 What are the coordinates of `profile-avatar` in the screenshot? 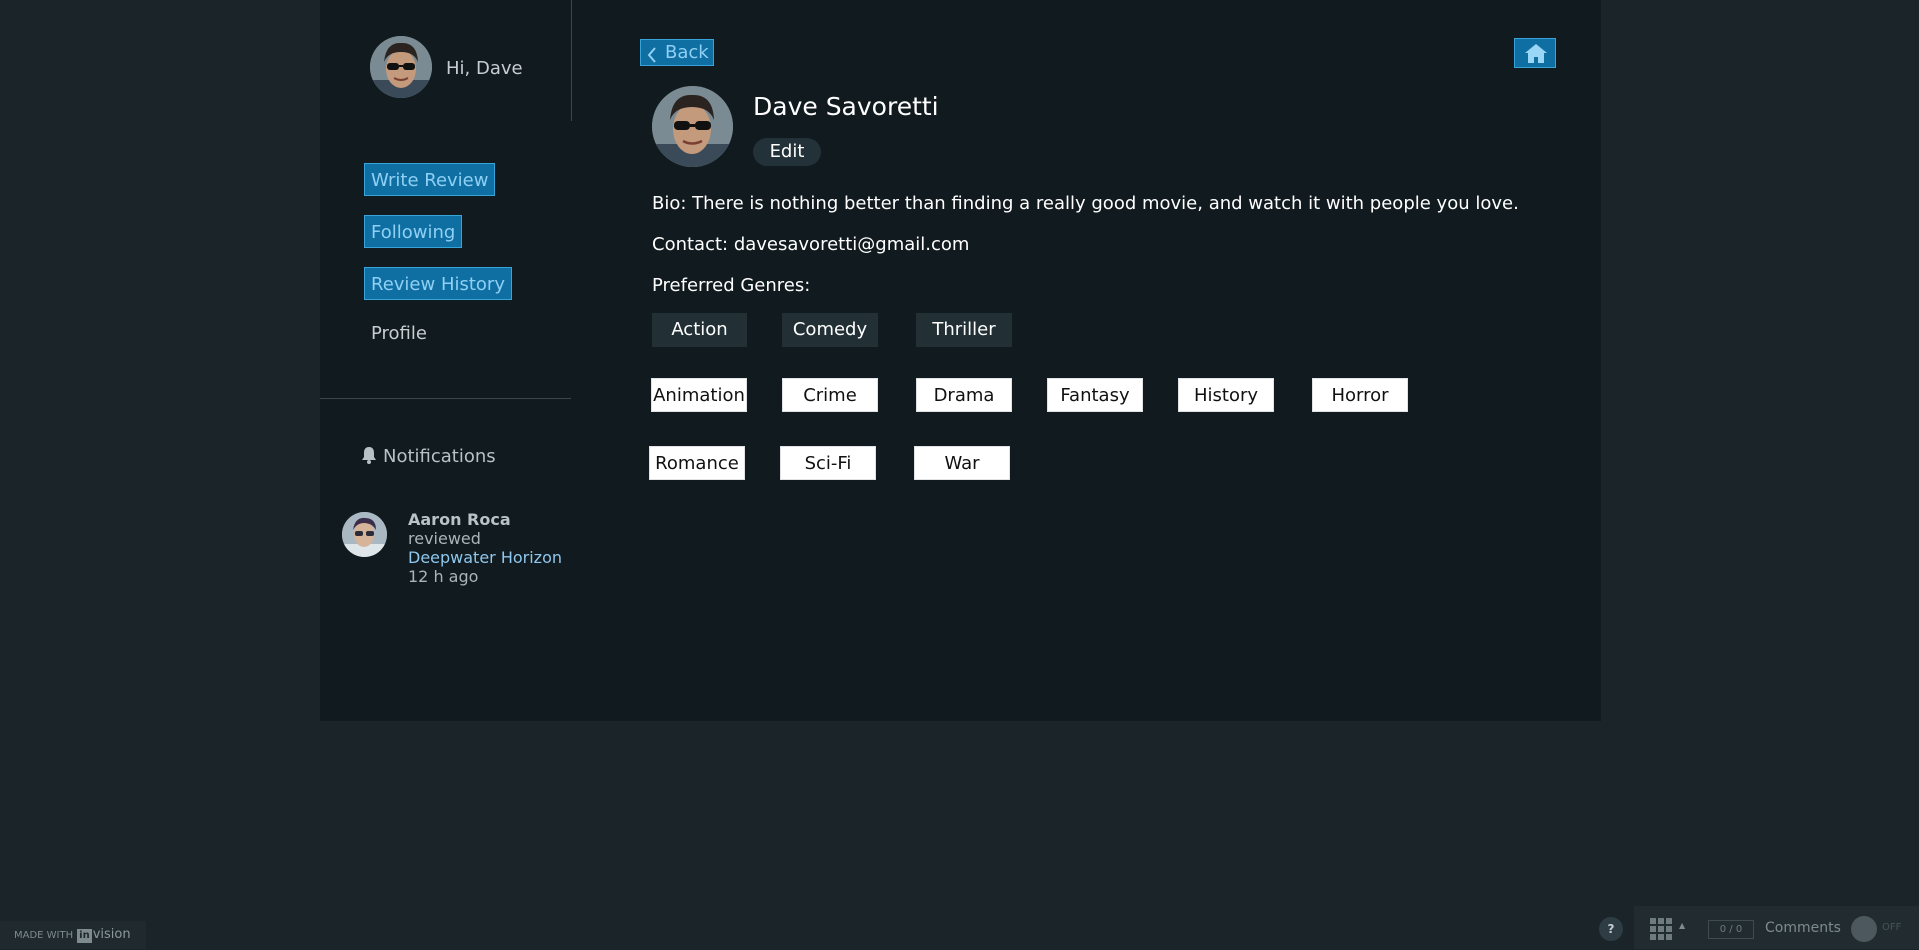 It's located at (692, 126).